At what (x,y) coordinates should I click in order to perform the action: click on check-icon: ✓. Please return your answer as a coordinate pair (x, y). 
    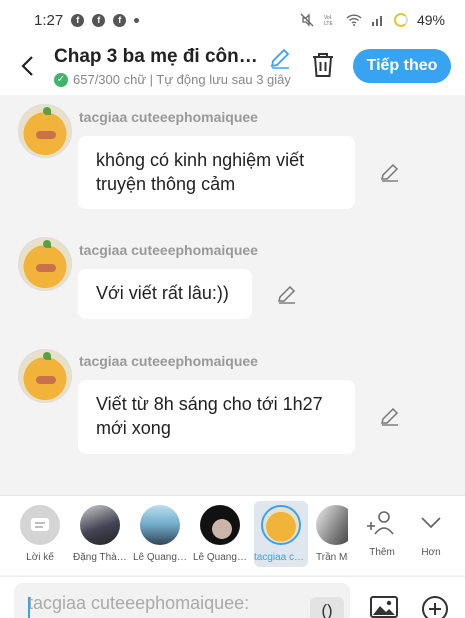
    Looking at the image, I should click on (61, 79).